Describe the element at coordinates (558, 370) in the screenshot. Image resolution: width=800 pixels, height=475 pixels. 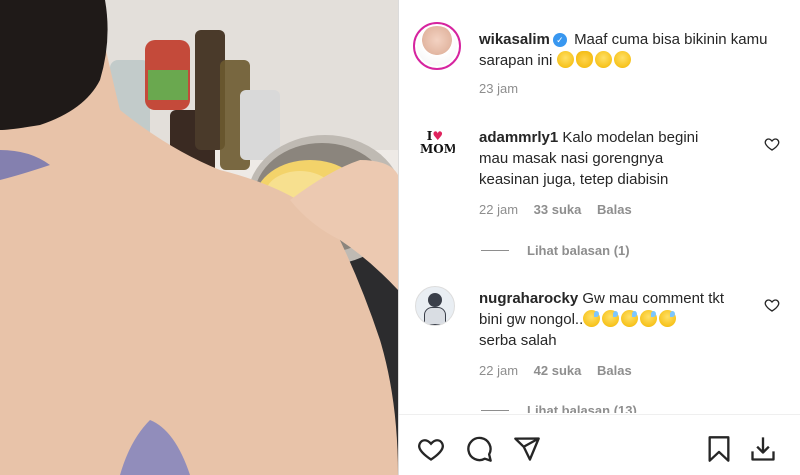
I see `comment-likes: 42 suka` at that location.